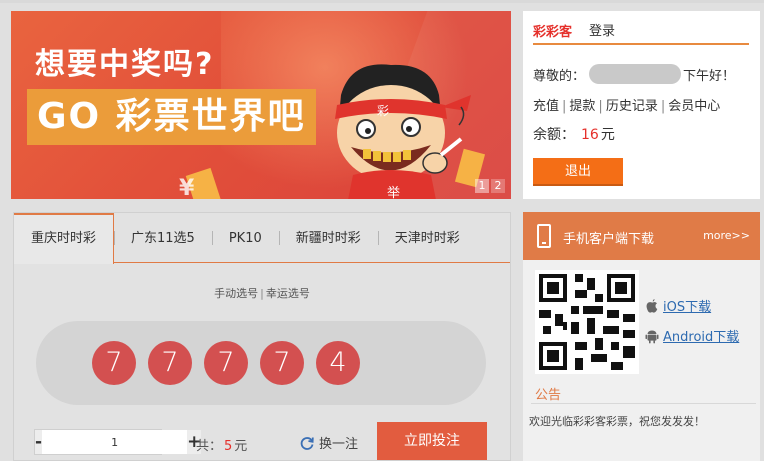 Image resolution: width=764 pixels, height=461 pixels. I want to click on refresh-icon, so click(307, 443).